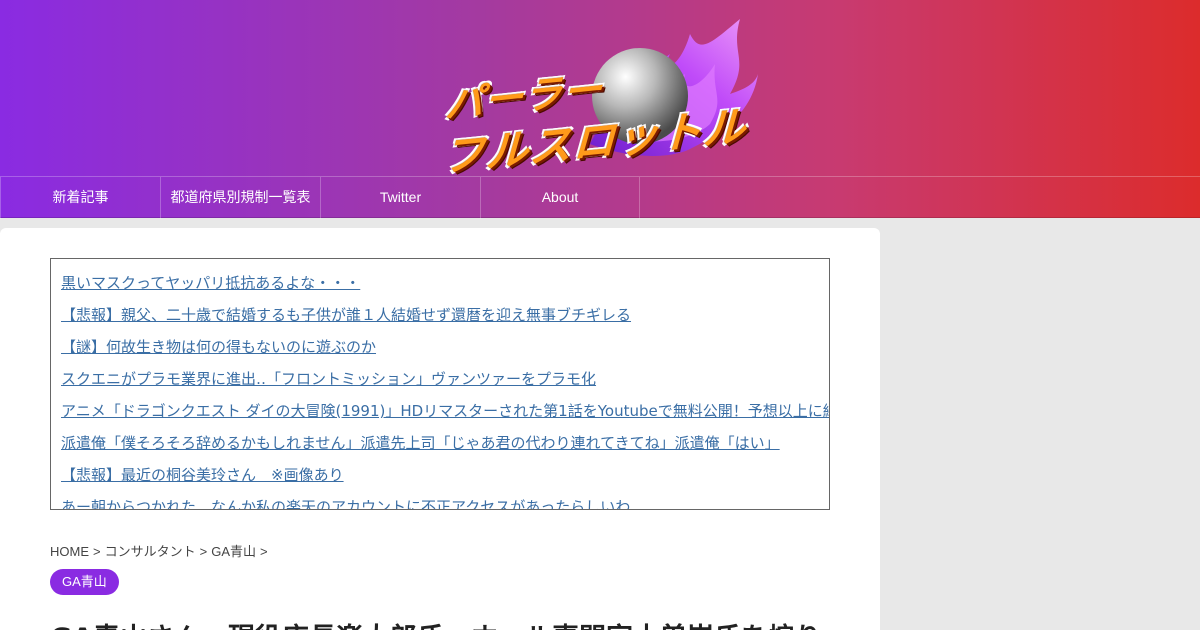  What do you see at coordinates (150, 551) in the screenshot?
I see `breadcrumb-consultant: コンサルタント` at bounding box center [150, 551].